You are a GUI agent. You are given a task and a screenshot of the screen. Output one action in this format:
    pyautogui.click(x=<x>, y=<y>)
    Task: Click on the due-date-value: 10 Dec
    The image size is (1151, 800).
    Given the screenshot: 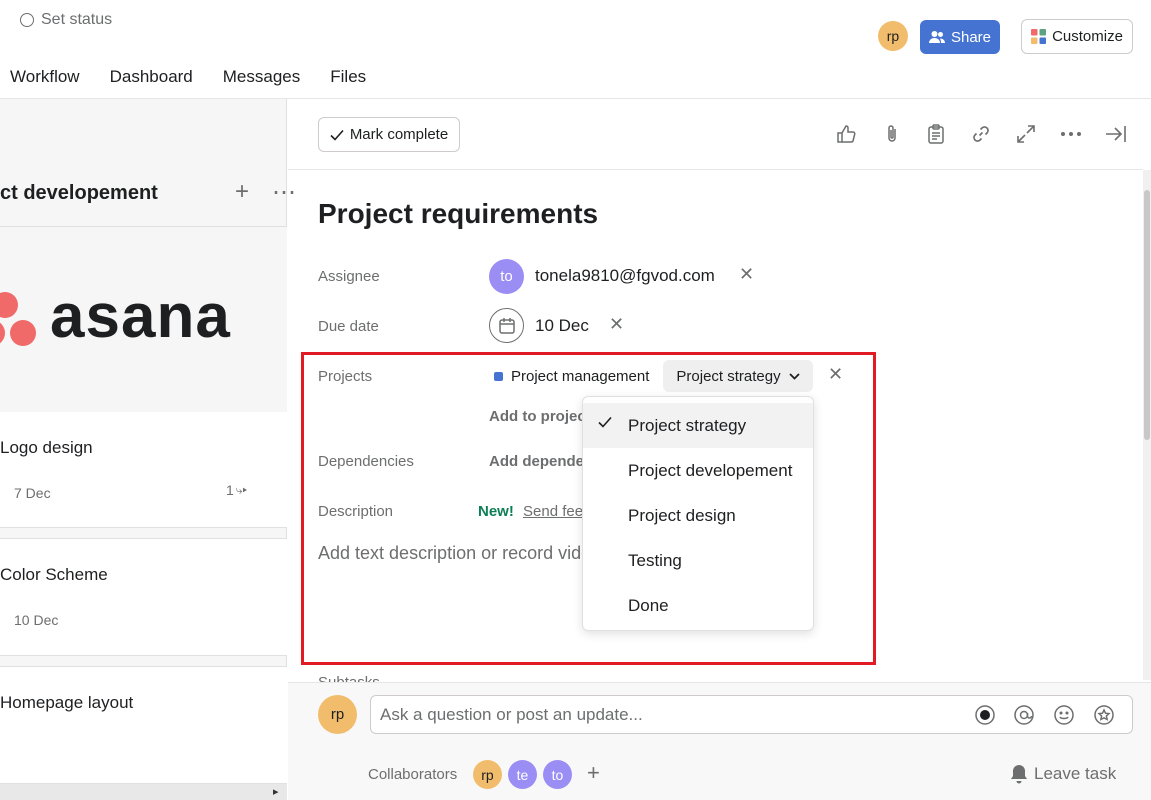 What is the action you would take?
    pyautogui.click(x=562, y=326)
    